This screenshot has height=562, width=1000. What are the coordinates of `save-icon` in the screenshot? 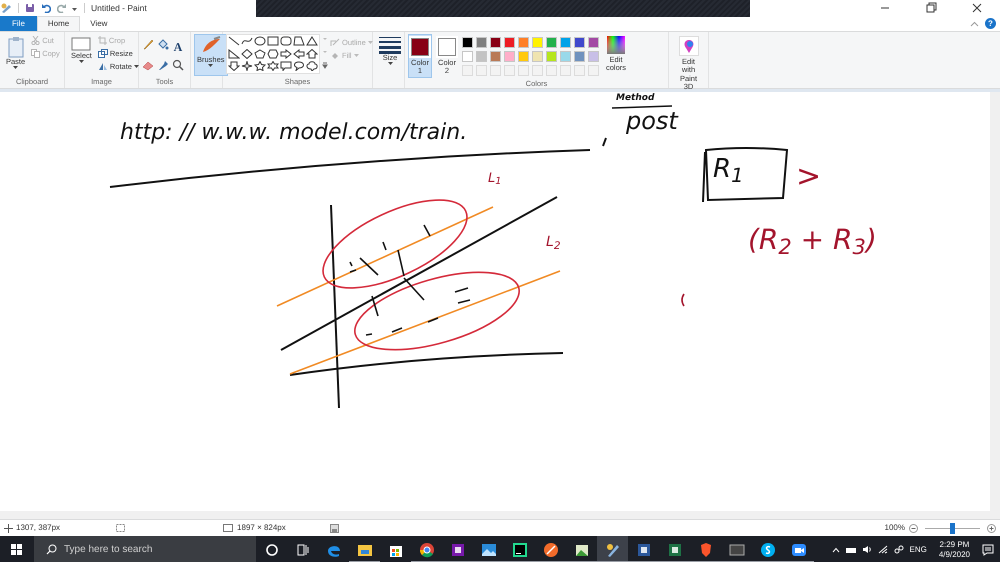 It's located at (30, 8).